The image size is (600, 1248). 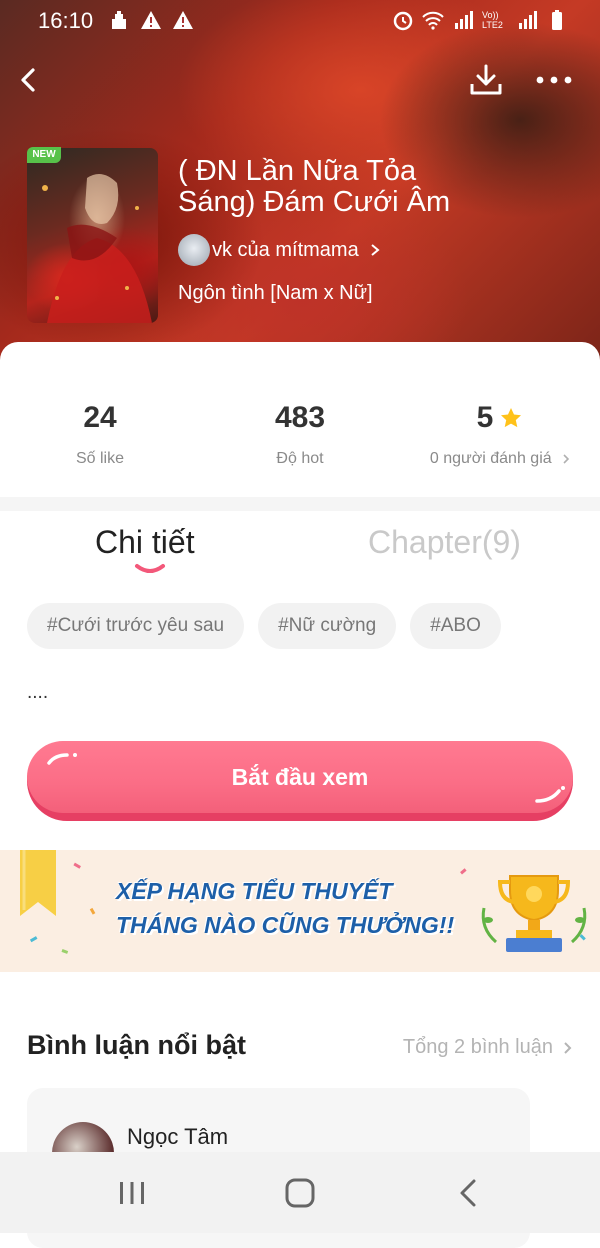 What do you see at coordinates (477, 1047) in the screenshot?
I see `comments-total-label: Tổng 2 bình luận` at bounding box center [477, 1047].